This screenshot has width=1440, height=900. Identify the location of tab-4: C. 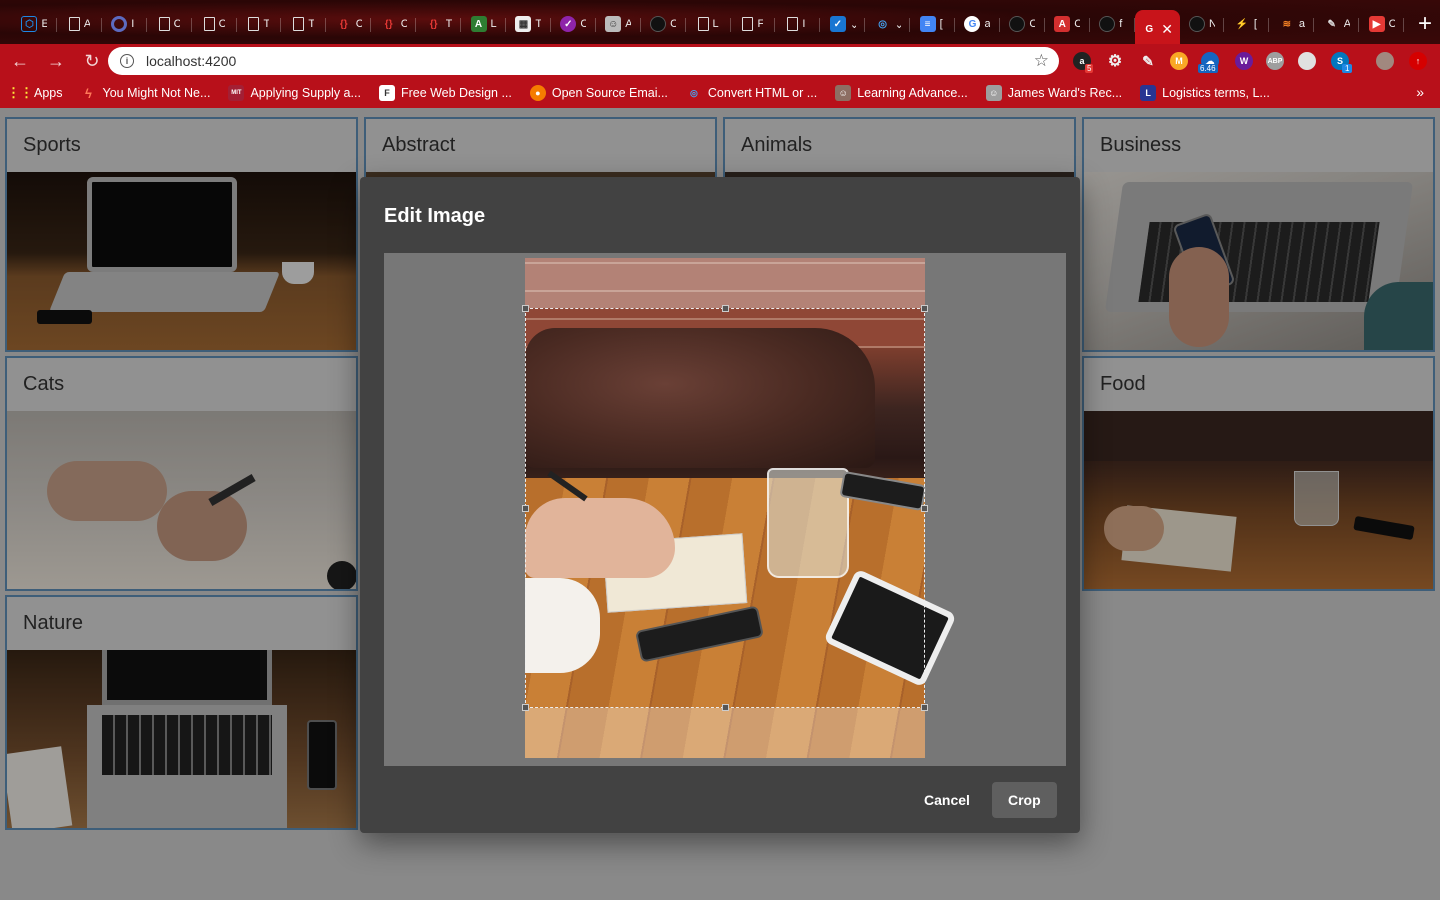
(169, 24).